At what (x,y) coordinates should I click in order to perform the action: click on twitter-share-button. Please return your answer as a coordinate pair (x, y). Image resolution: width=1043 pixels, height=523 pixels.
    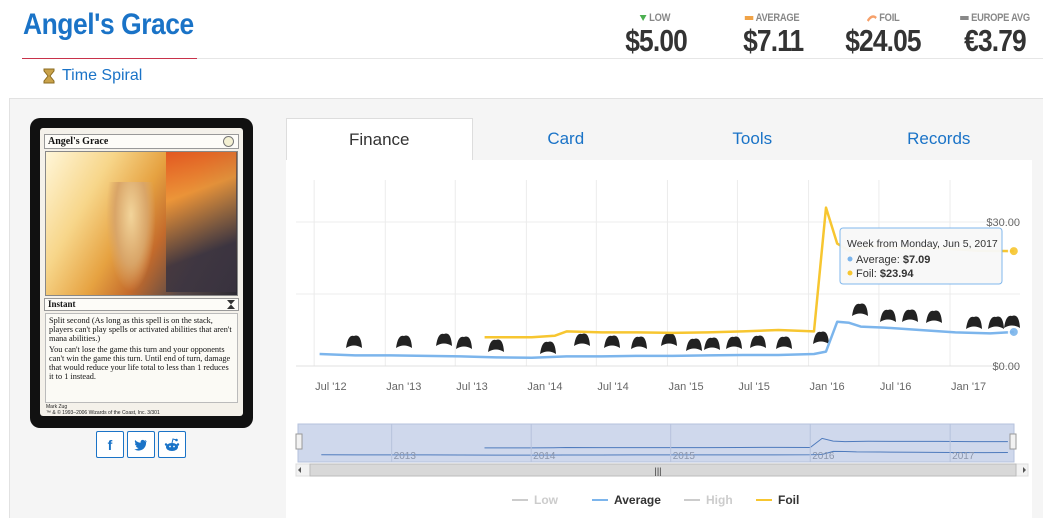
    Looking at the image, I should click on (141, 444).